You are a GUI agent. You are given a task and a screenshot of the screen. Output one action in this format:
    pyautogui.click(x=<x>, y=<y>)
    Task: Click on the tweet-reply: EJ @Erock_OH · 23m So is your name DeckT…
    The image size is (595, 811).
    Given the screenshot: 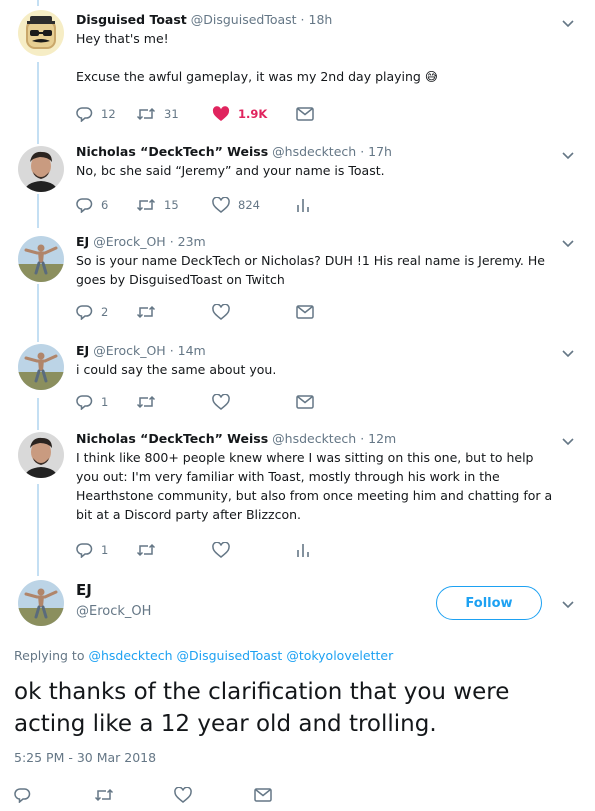 What is the action you would take?
    pyautogui.click(x=297, y=283)
    